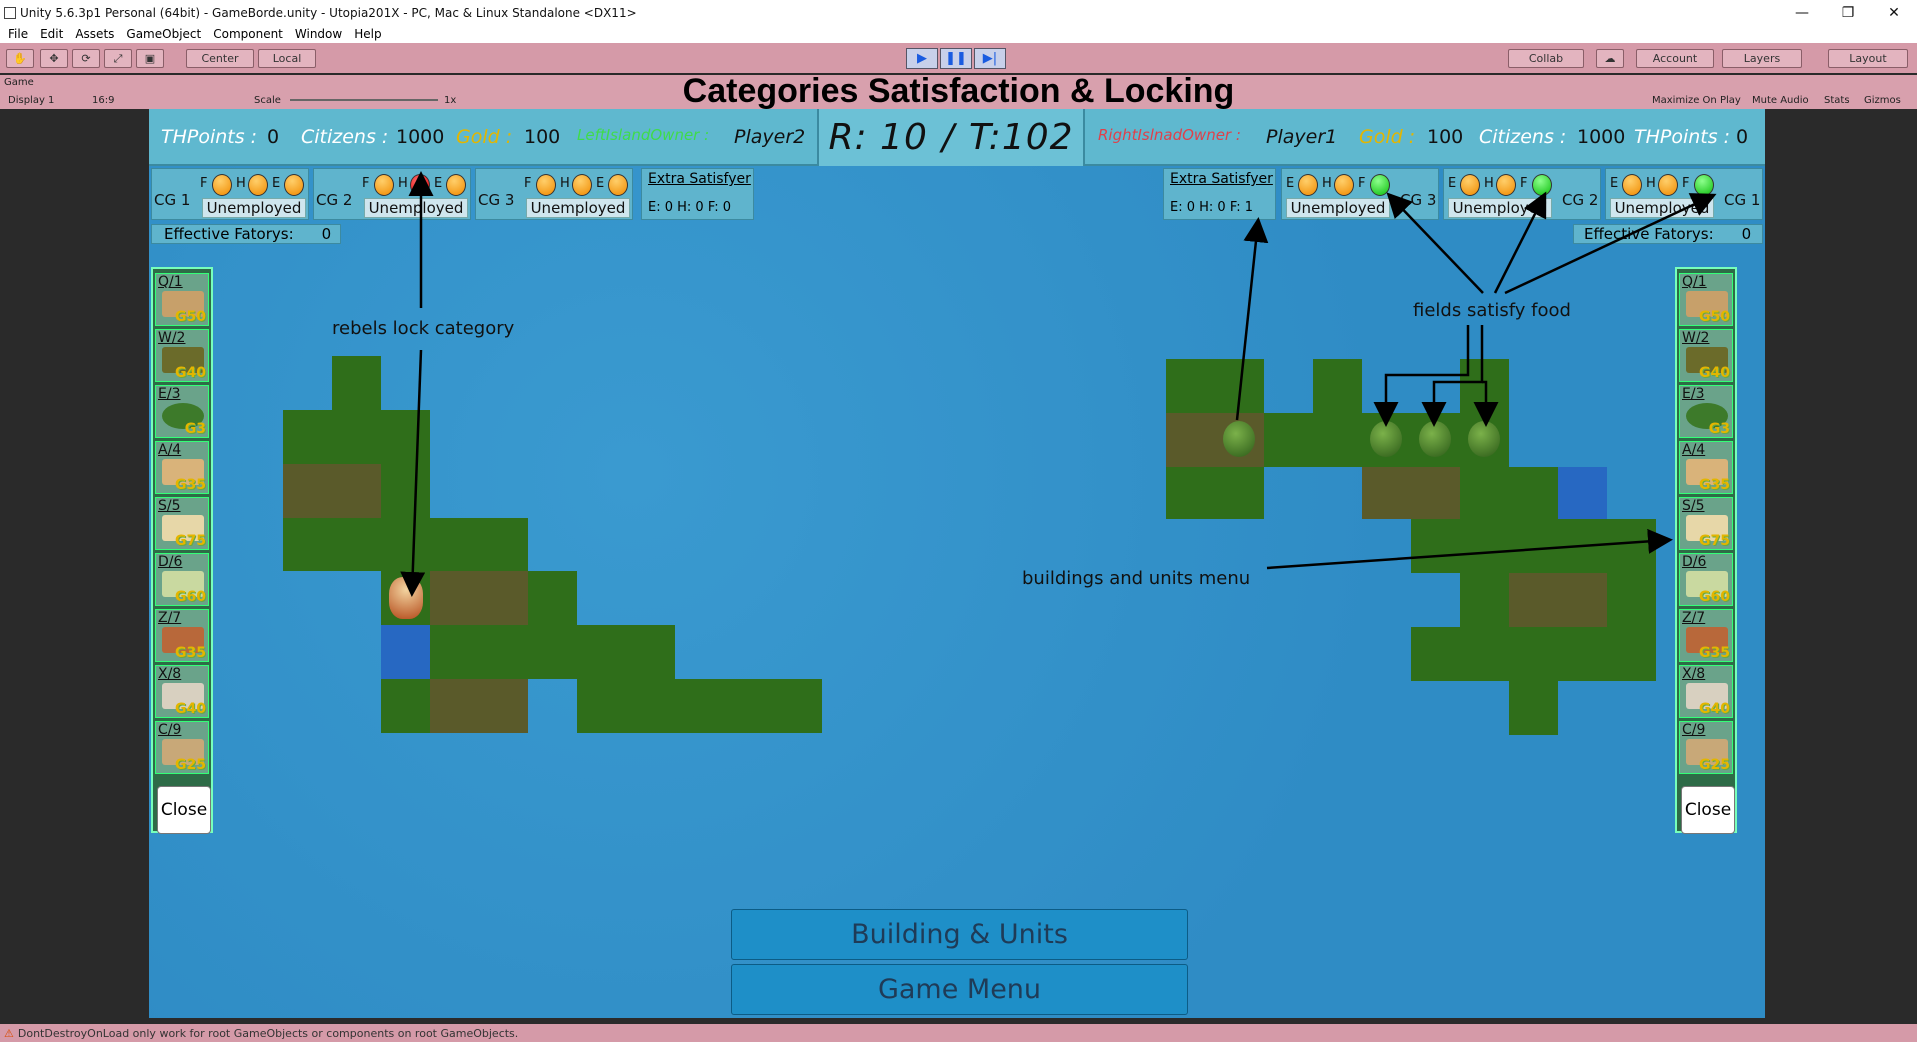  I want to click on step-icon: ▶|, so click(990, 58).